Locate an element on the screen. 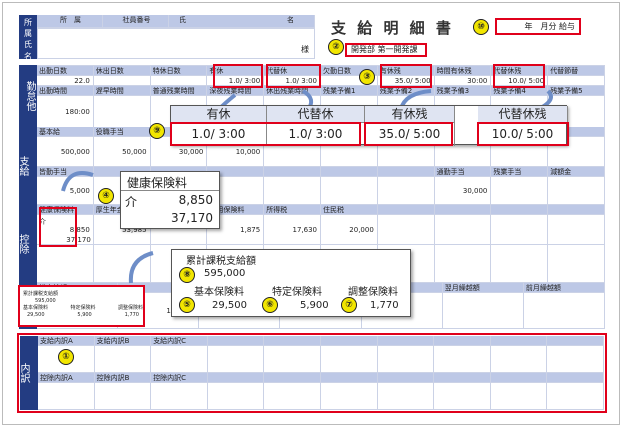 This screenshot has width=622, height=427. breakdown-pay-label-2: 支給内訳C is located at coordinates (179, 341).